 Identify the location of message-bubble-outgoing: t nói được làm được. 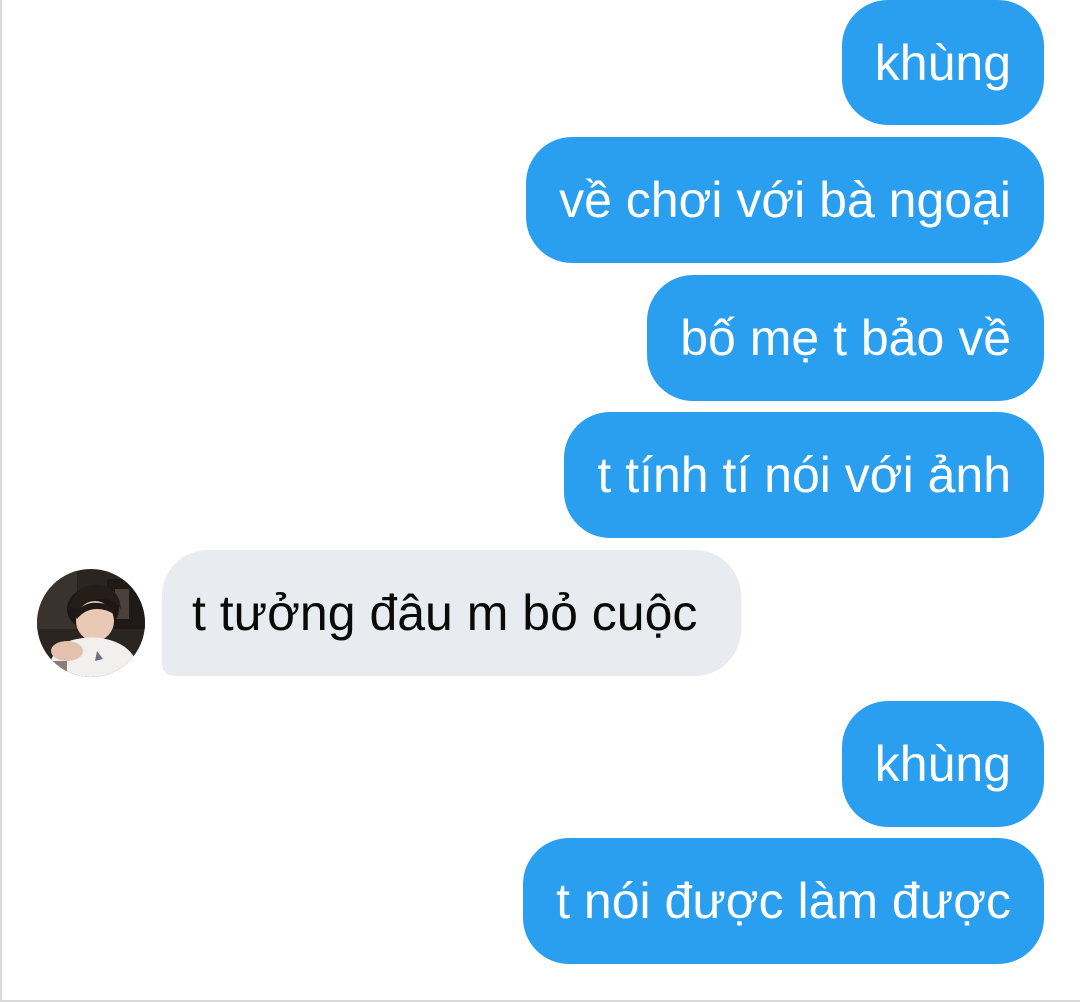
(783, 901).